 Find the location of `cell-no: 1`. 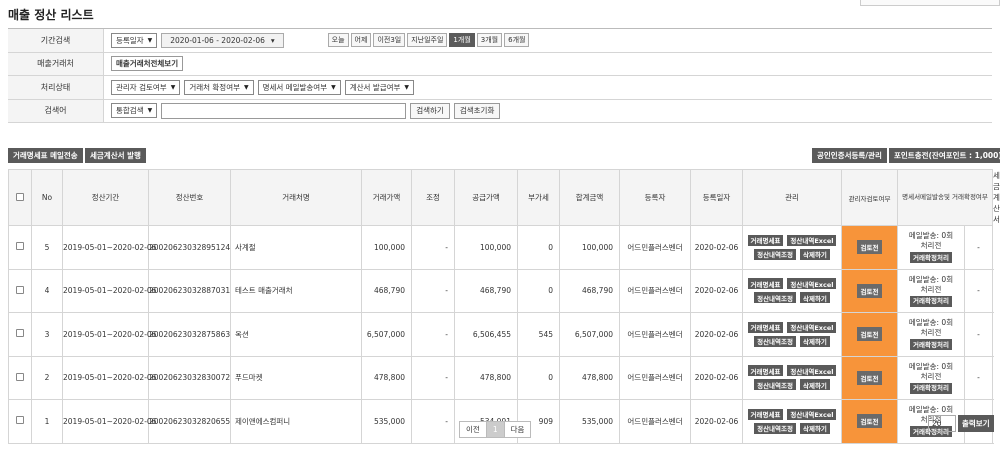

cell-no: 1 is located at coordinates (47, 421).